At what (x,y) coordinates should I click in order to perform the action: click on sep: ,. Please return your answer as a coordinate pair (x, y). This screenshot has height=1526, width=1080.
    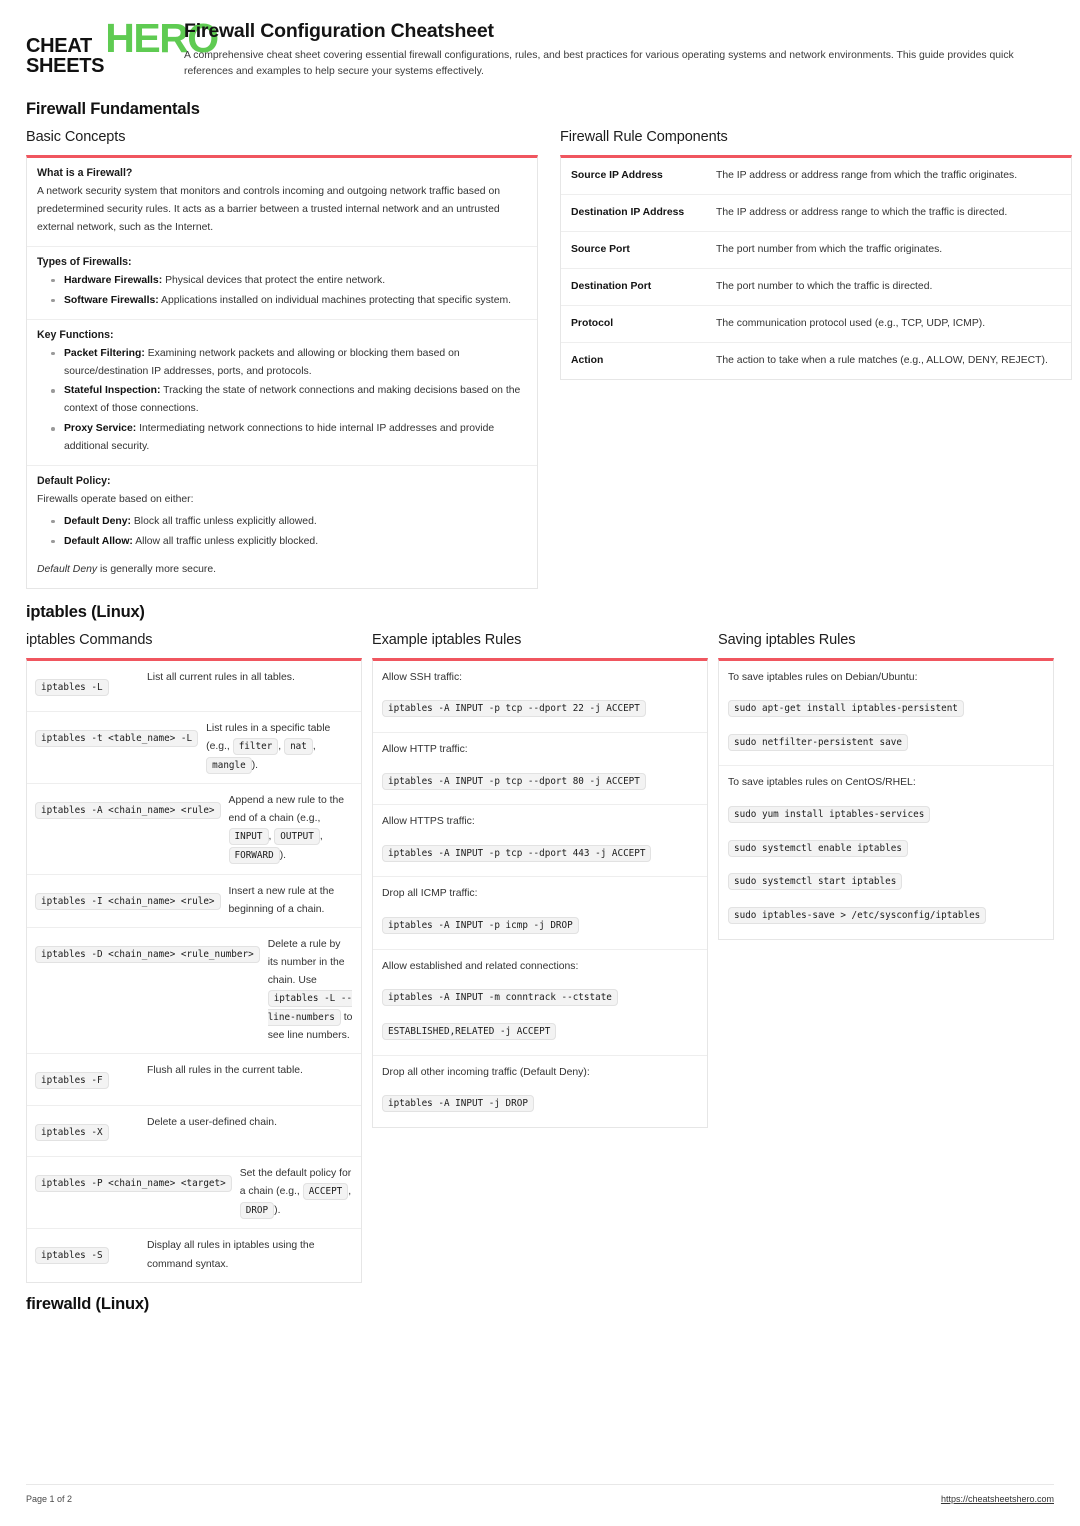
    Looking at the image, I should click on (350, 1192).